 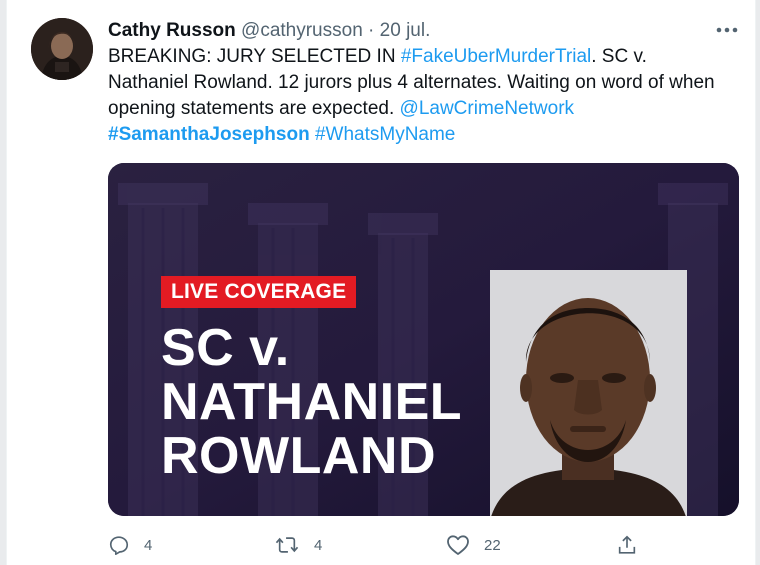 I want to click on tweet-actions: 4 4 22, so click(x=378, y=545).